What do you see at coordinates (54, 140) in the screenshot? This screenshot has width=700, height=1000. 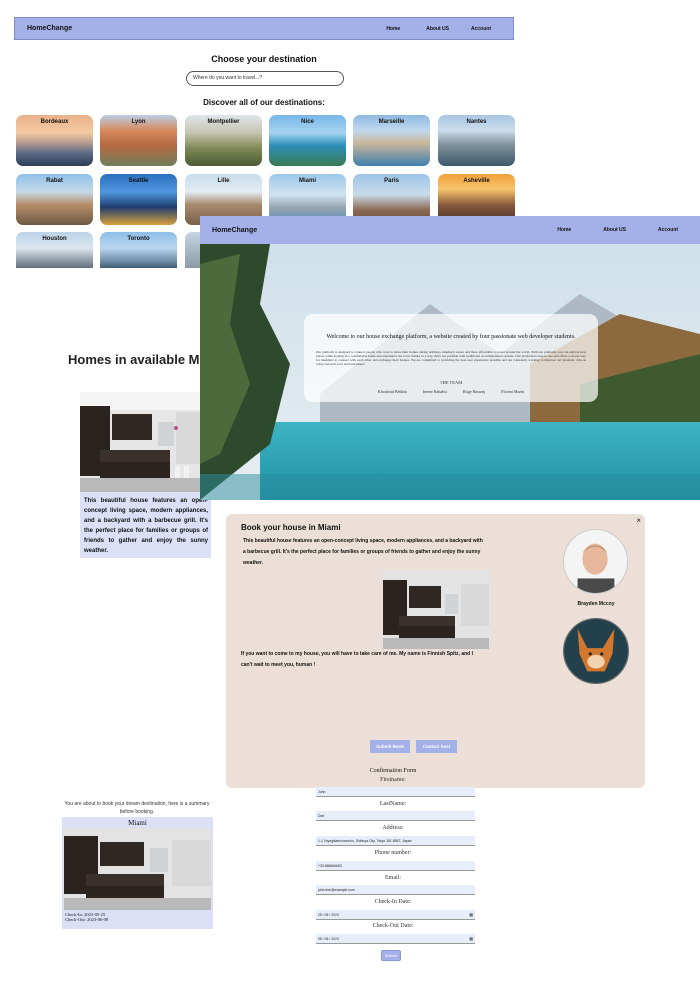 I see `destination-card-bordeaux: Bordeaux` at bounding box center [54, 140].